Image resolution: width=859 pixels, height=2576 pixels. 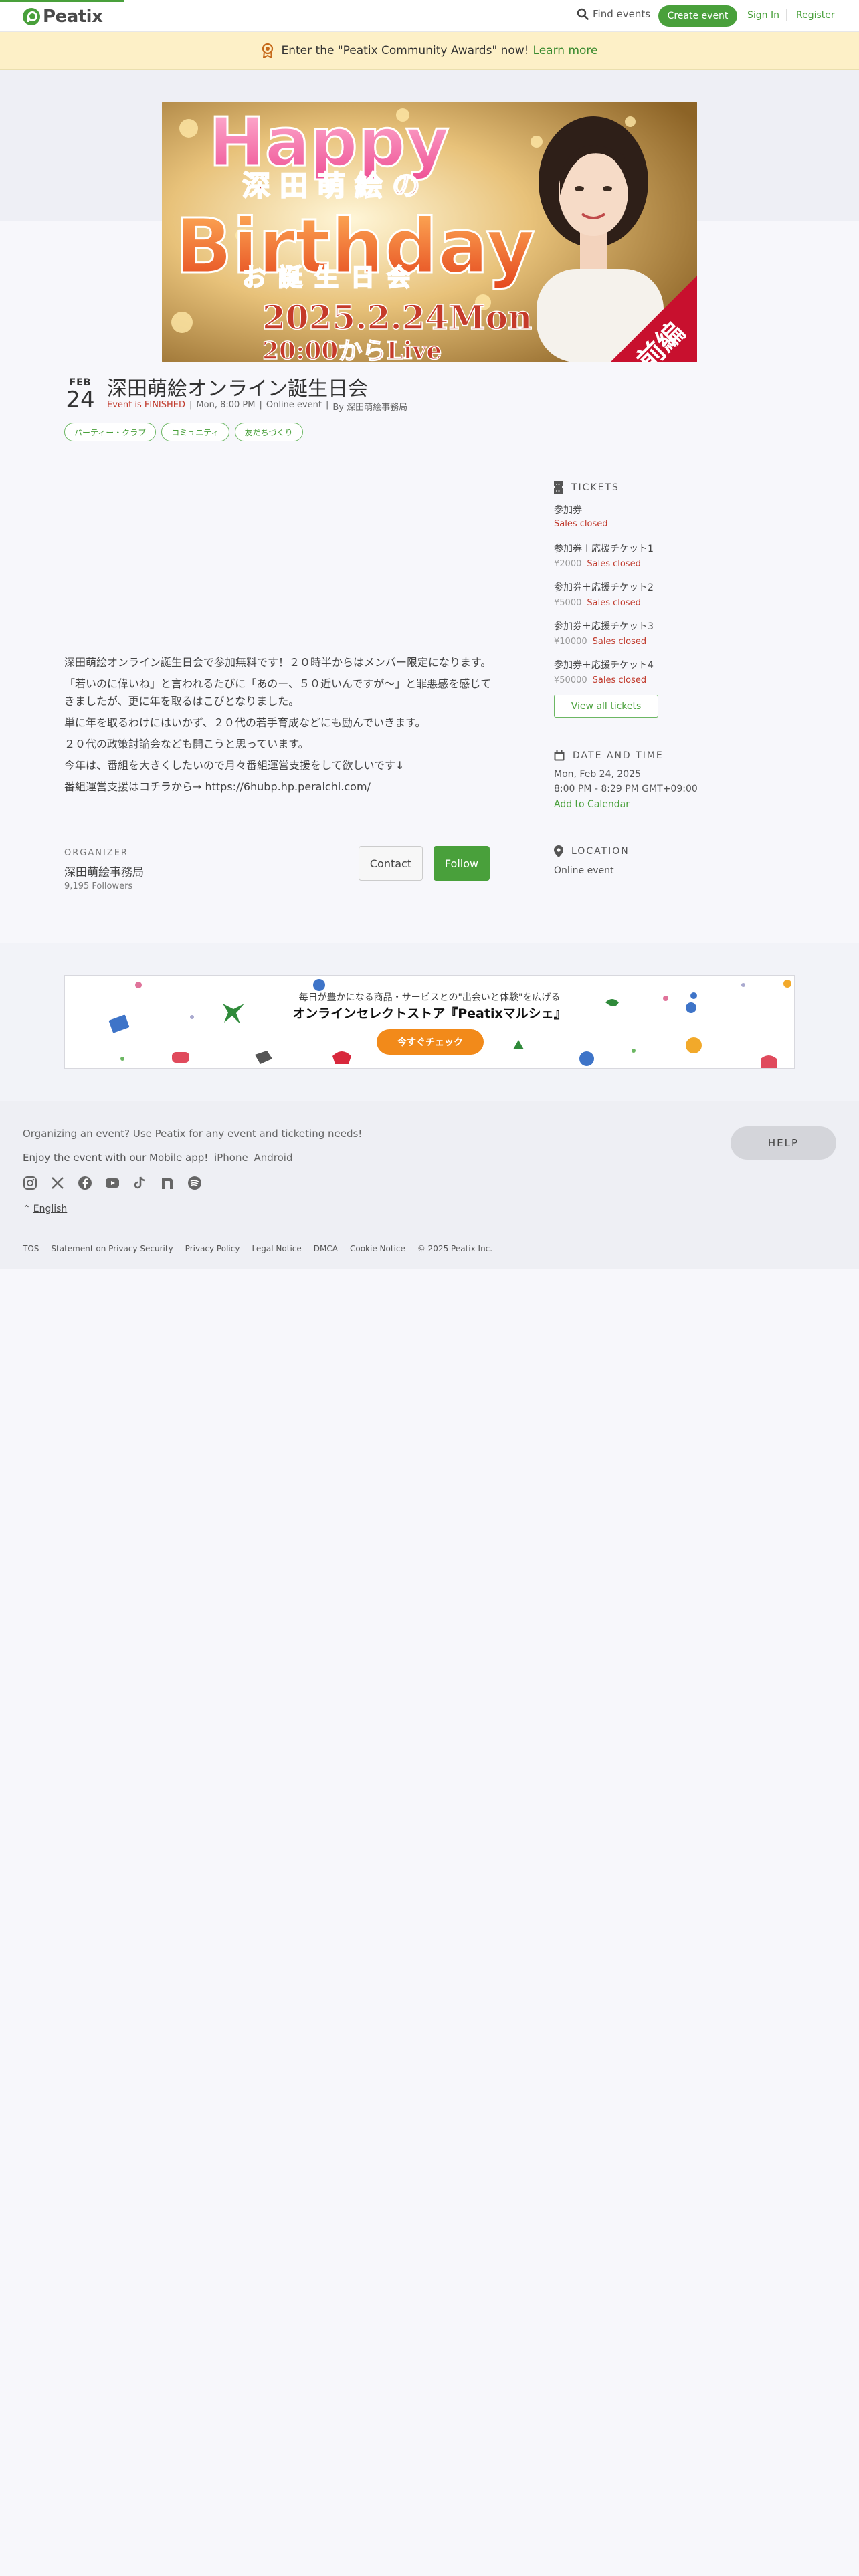 I want to click on event-full-date: Mon, Feb 24, 2025, so click(x=597, y=774).